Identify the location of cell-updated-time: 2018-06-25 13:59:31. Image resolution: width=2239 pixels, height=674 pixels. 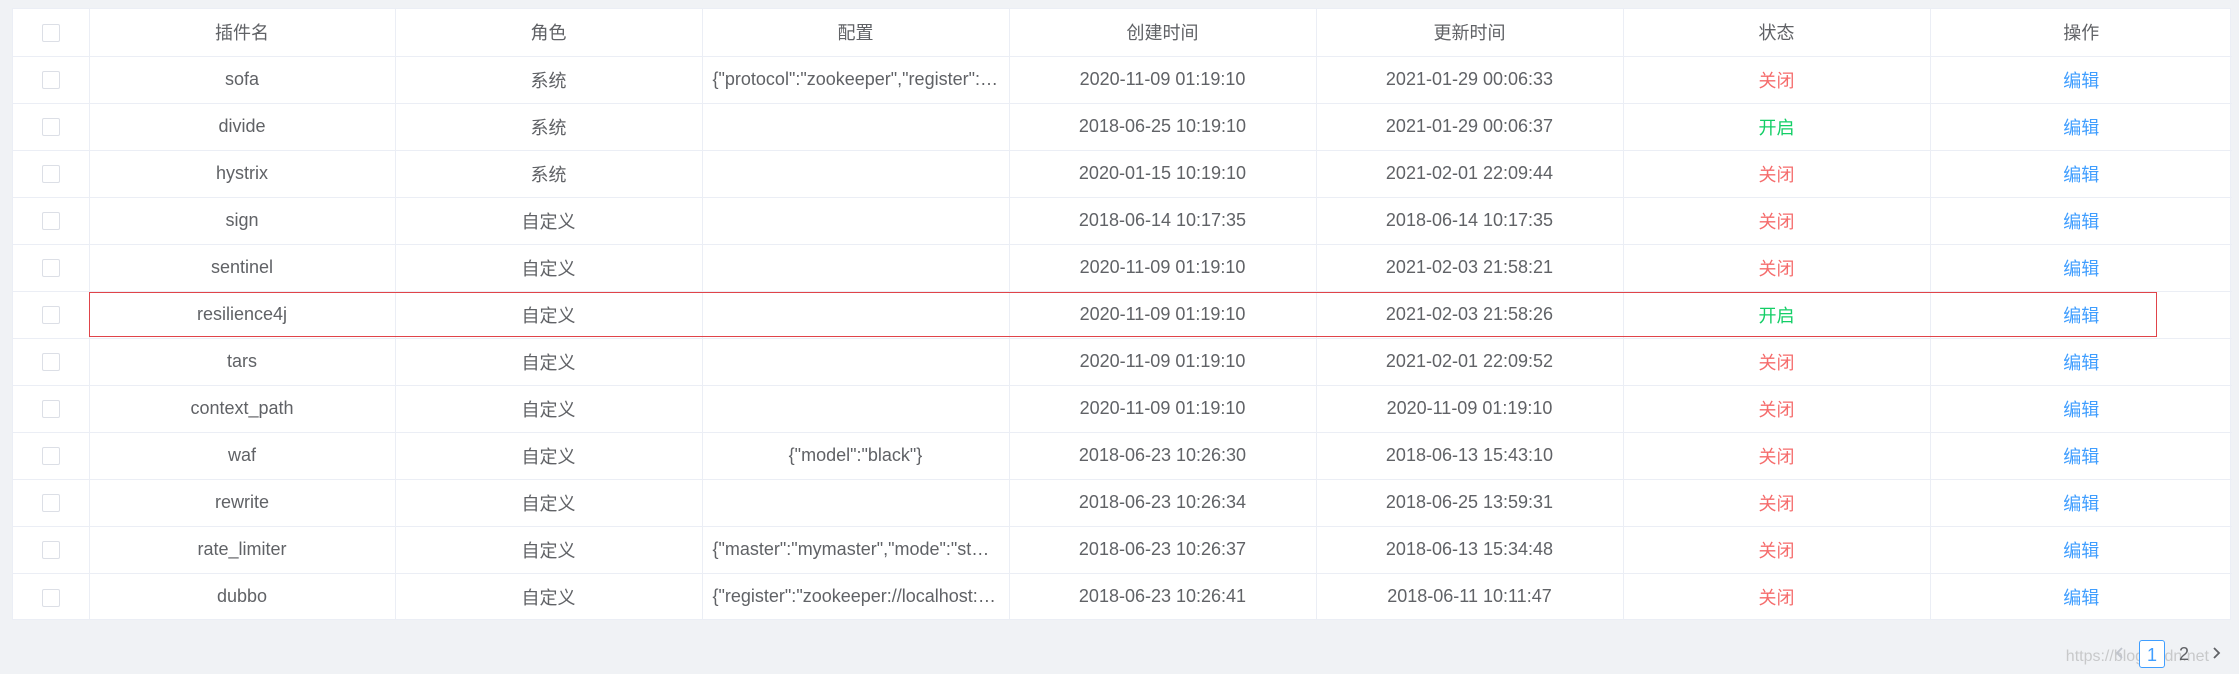
(1470, 503).